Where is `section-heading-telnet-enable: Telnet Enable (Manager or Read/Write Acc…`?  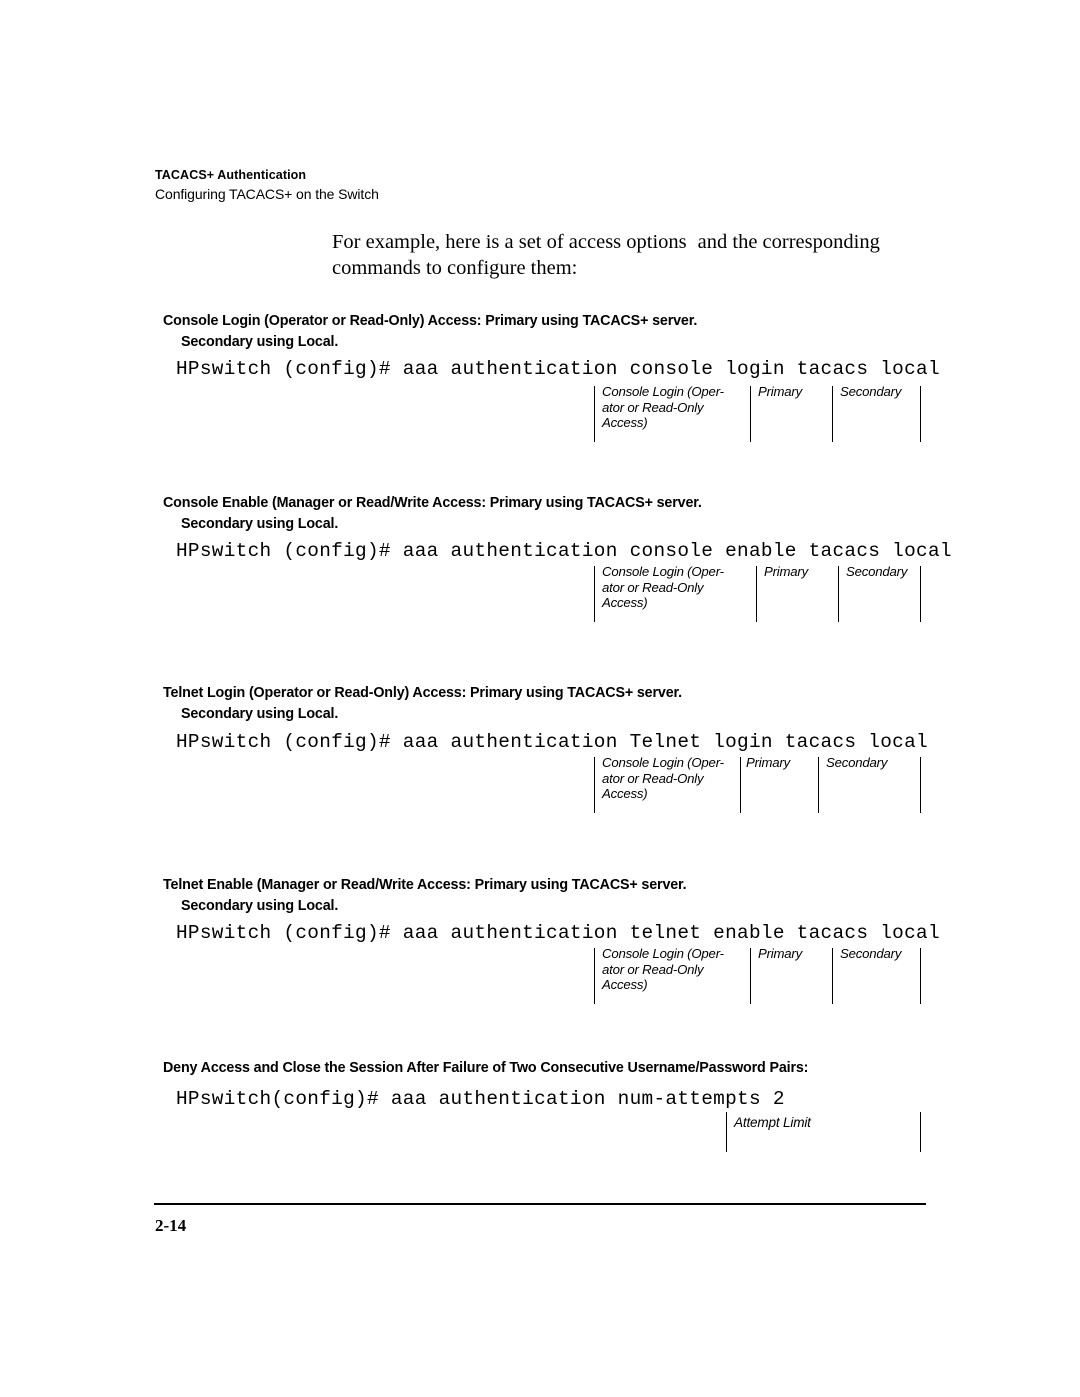 section-heading-telnet-enable: Telnet Enable (Manager or Read/Write Acc… is located at coordinates (558, 896).